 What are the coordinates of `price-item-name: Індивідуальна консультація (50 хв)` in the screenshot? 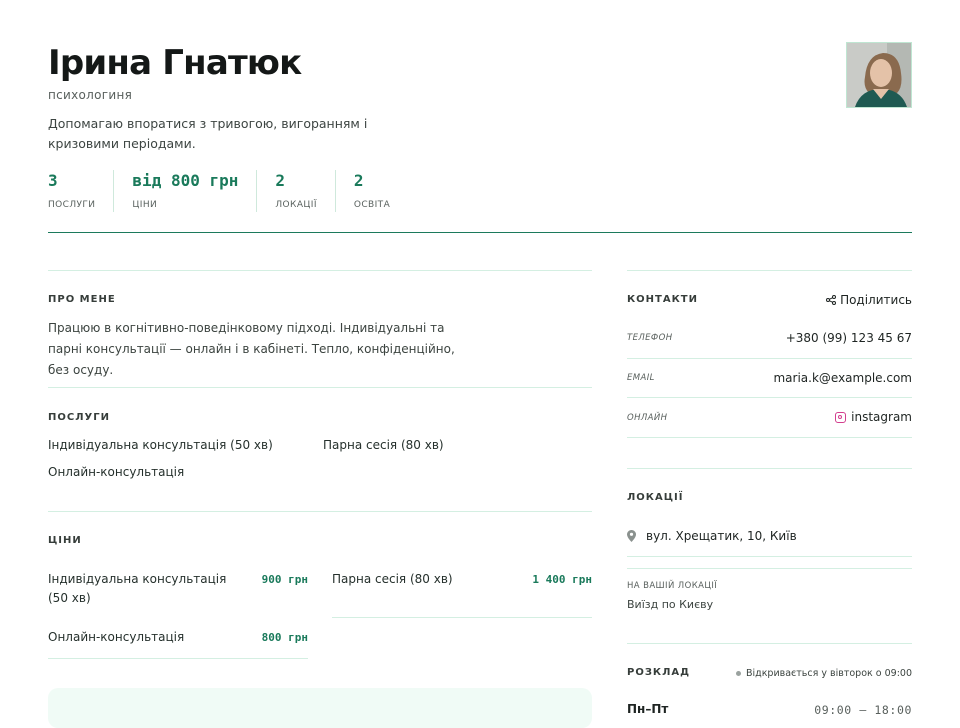 It's located at (137, 588).